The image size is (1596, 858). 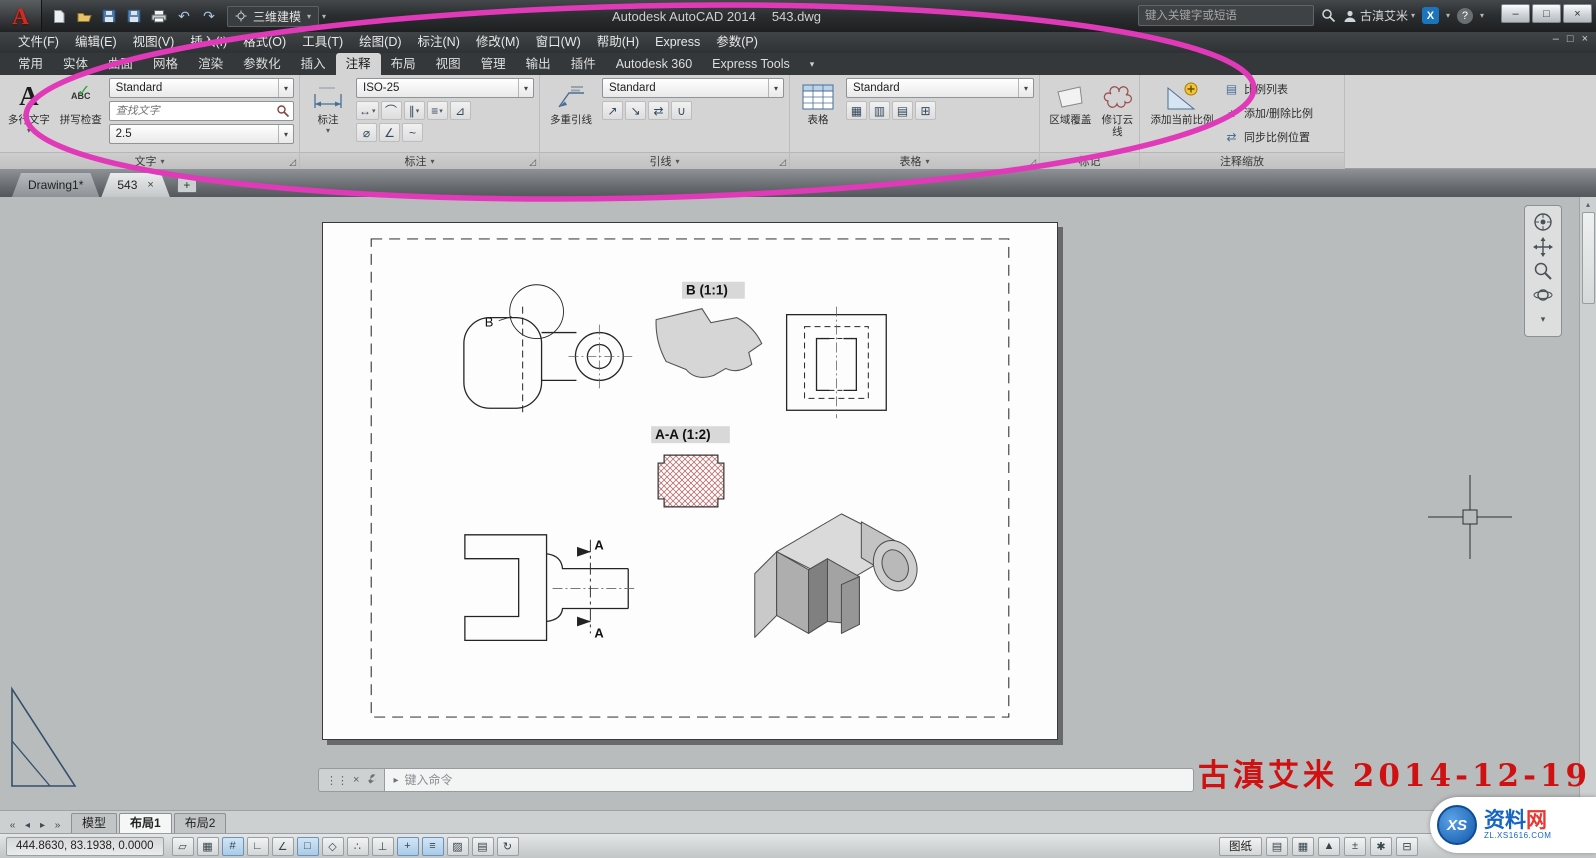 I want to click on insert-table-button: ⊞, so click(x=925, y=110).